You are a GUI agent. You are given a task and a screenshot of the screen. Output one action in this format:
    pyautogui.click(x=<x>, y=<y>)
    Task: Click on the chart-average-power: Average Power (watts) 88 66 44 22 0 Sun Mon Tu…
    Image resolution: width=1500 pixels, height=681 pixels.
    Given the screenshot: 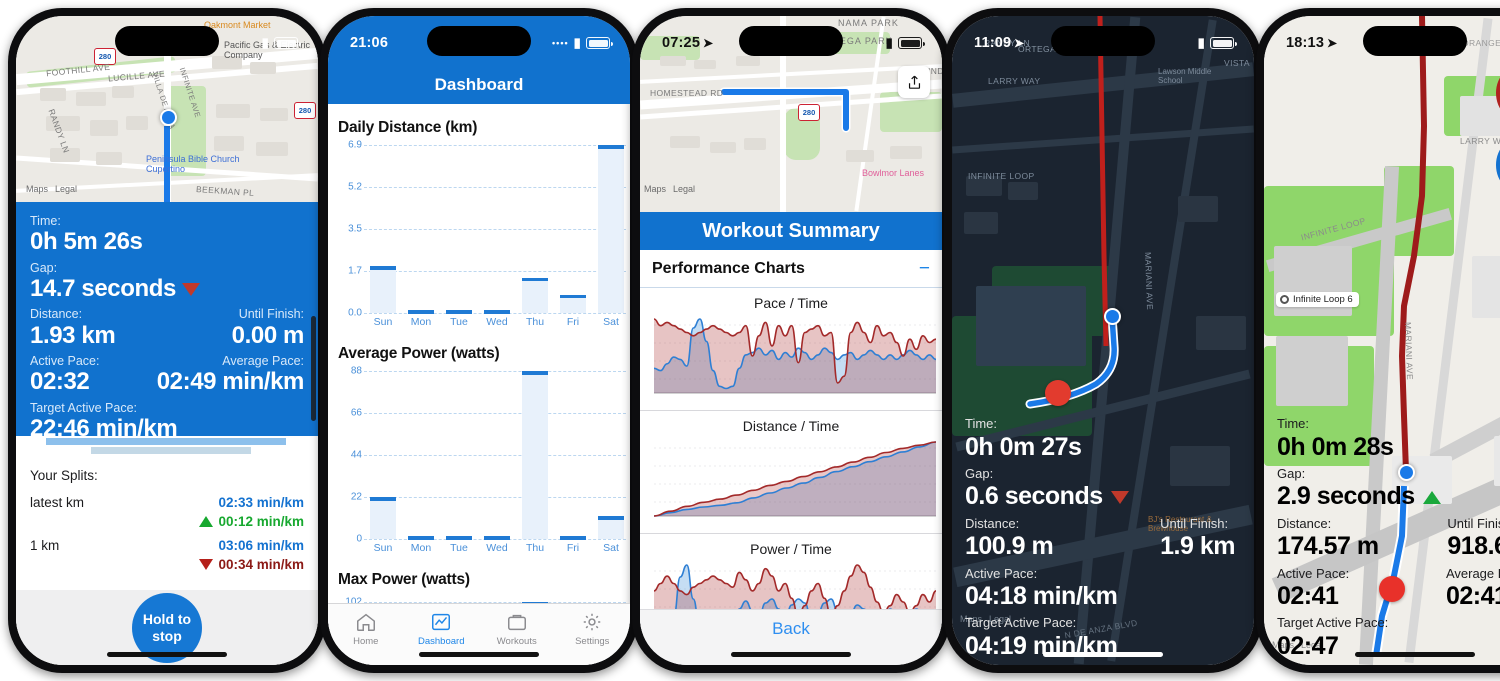 What is the action you would take?
    pyautogui.click(x=479, y=443)
    